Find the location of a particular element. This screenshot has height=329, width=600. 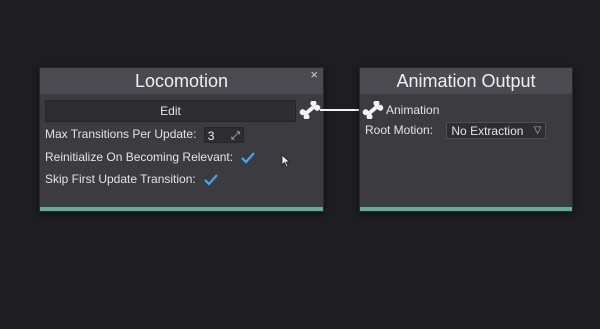

locomotion-node-title: Locomotion is located at coordinates (181, 81).